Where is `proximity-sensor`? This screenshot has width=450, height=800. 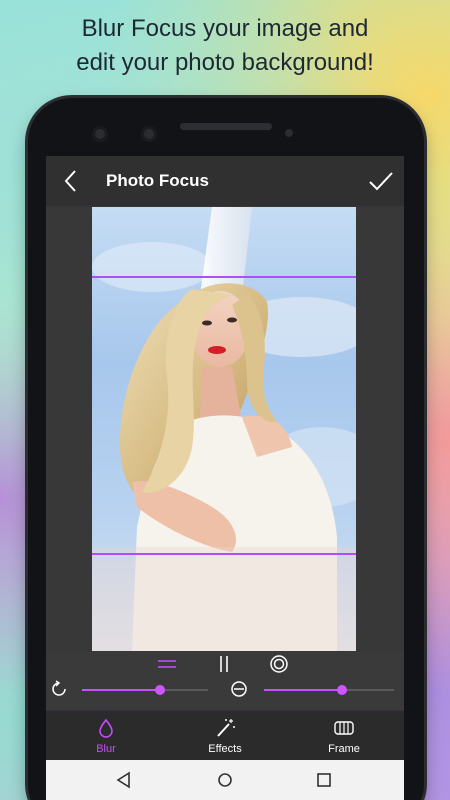 proximity-sensor is located at coordinates (289, 133).